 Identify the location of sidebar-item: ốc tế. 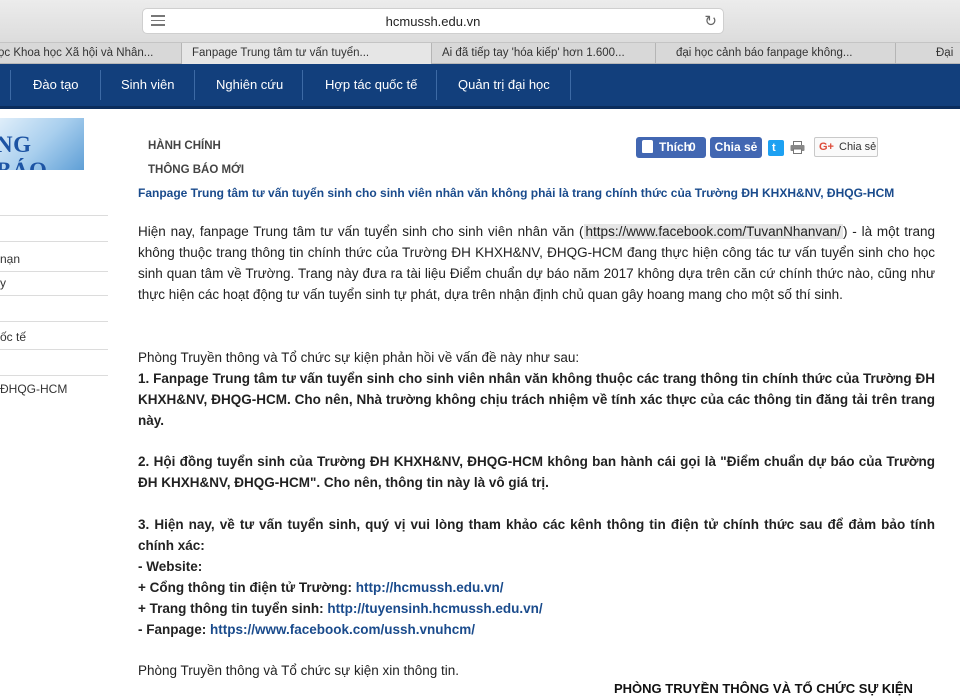
(54, 337).